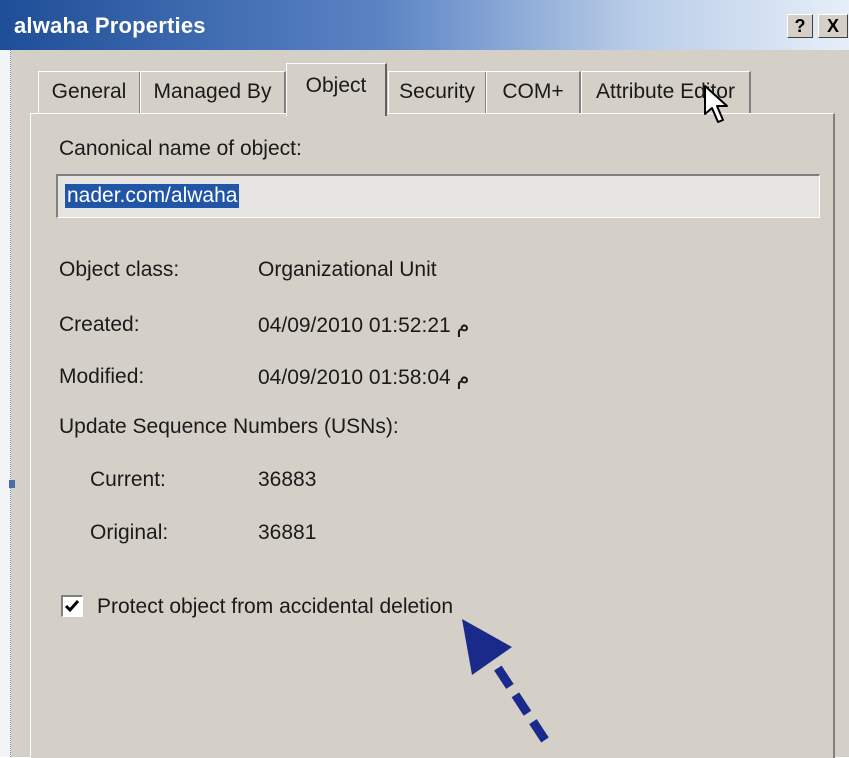  Describe the element at coordinates (364, 325) in the screenshot. I see `created-value: 04/09/2010 01:52:21 م` at that location.